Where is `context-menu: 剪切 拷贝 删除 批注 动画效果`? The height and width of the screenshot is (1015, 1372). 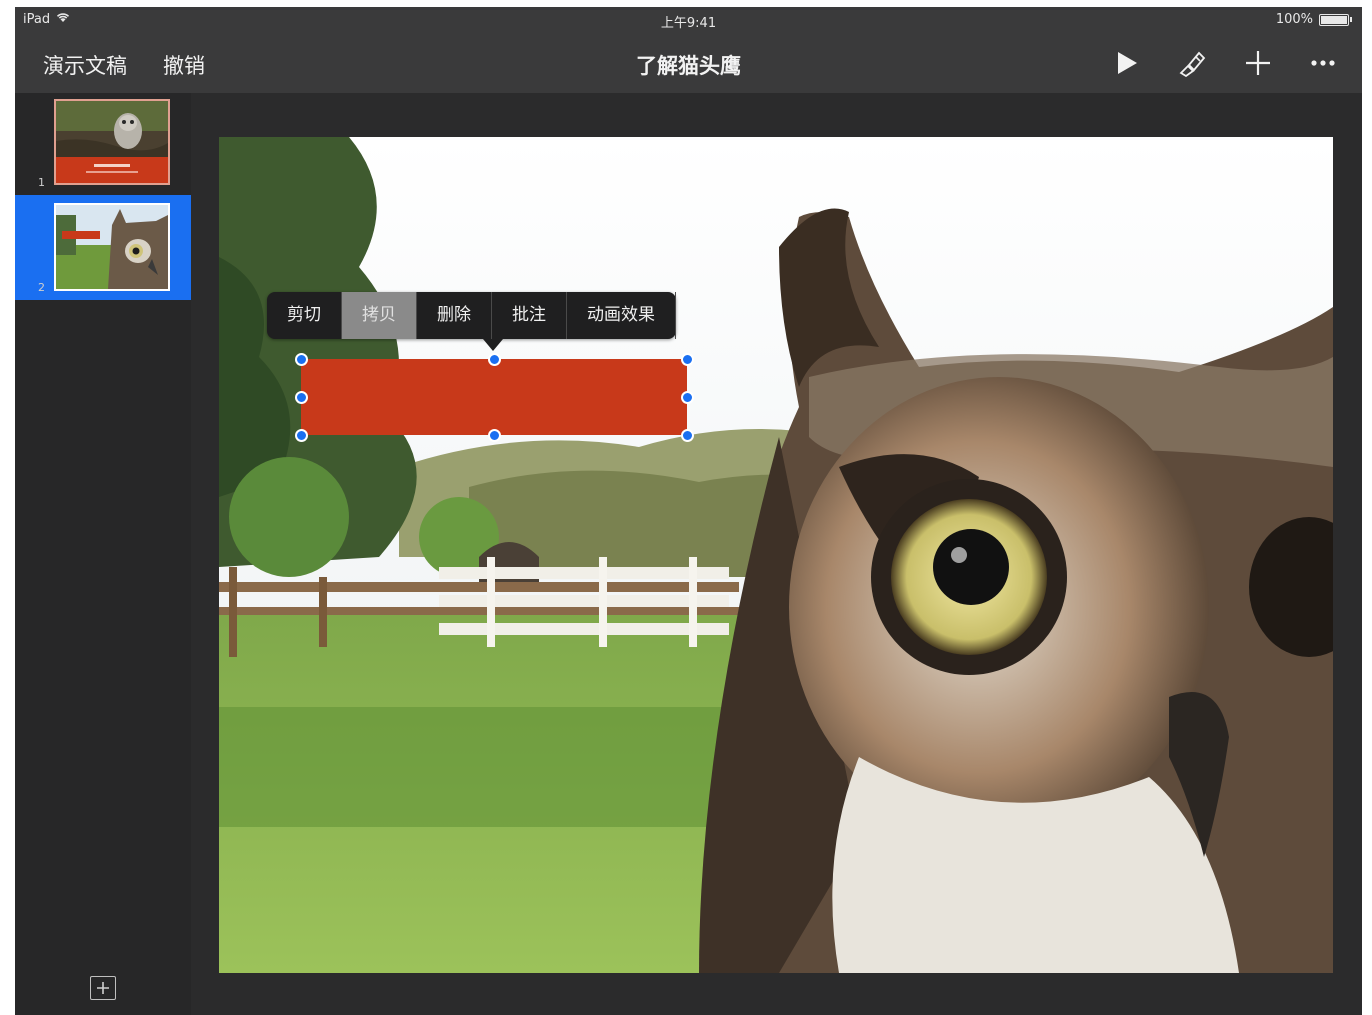
context-menu: 剪切 拷贝 删除 批注 动画效果 is located at coordinates (471, 321).